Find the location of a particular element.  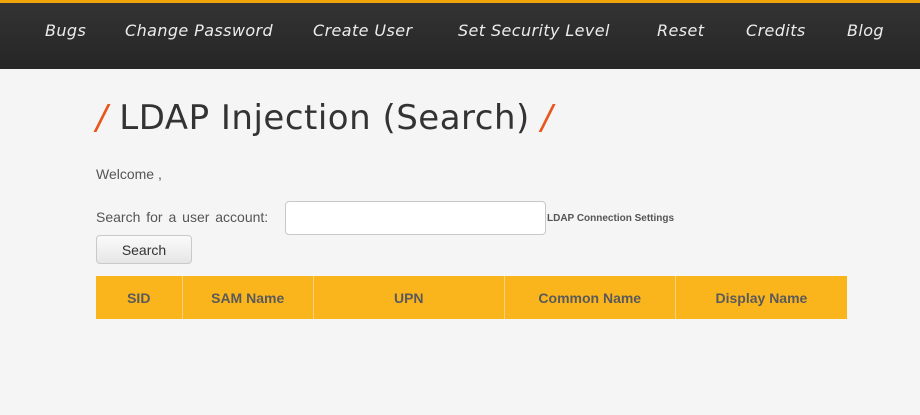

page-title: / LDAP Injection (Search) / is located at coordinates (324, 118).